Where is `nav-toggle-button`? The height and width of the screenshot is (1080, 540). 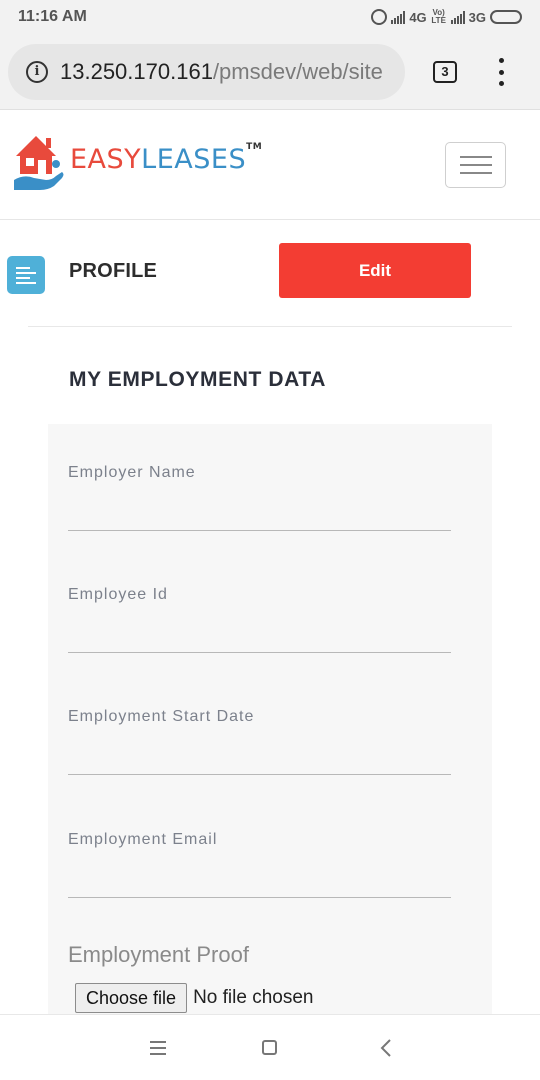 nav-toggle-button is located at coordinates (475, 165).